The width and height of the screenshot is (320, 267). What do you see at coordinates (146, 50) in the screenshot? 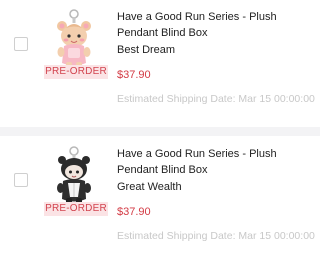
I see `product-variant: Best Dream` at bounding box center [146, 50].